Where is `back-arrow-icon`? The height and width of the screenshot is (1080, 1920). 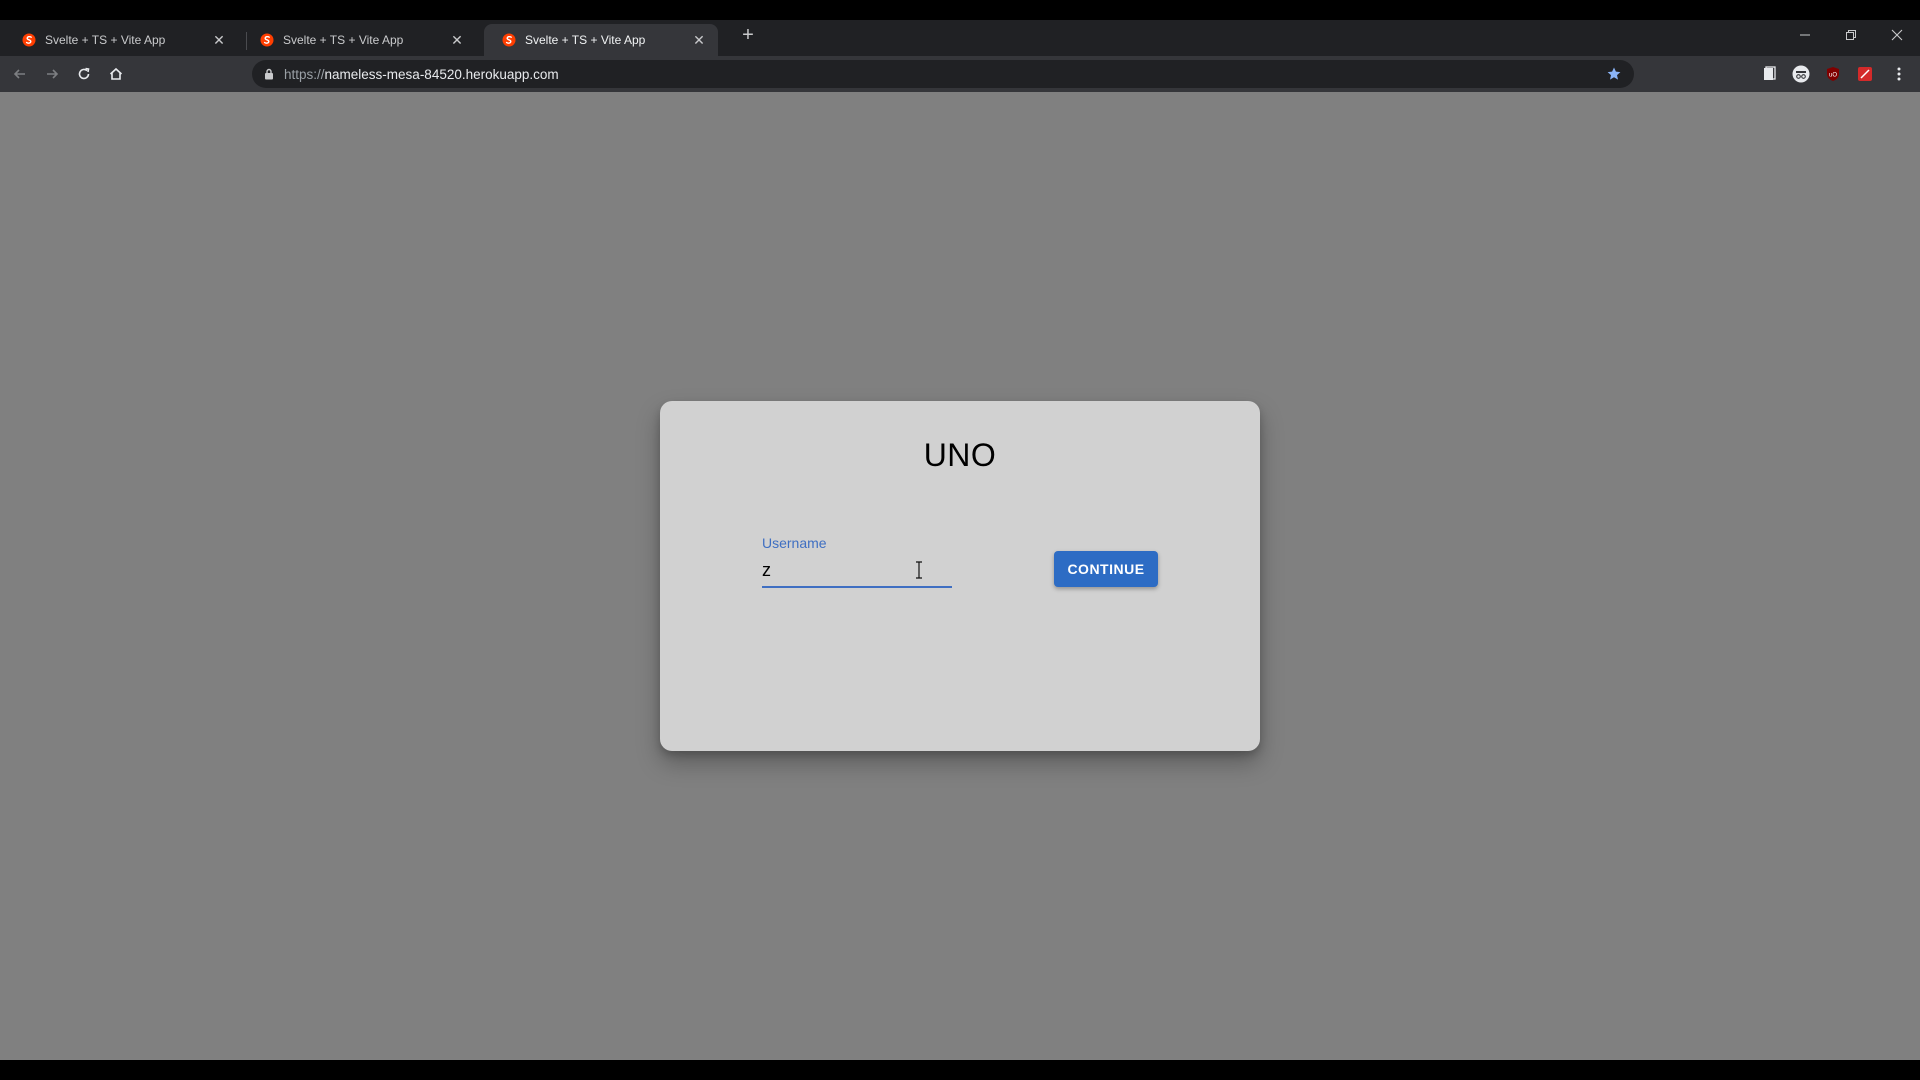
back-arrow-icon is located at coordinates (20, 74).